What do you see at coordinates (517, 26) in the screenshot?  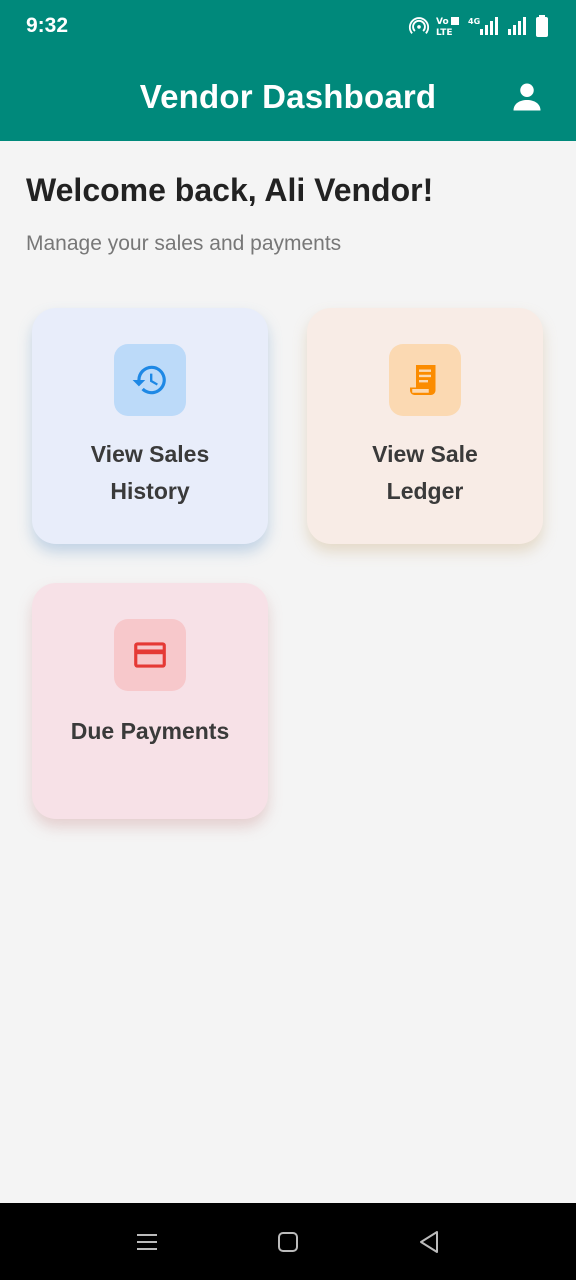 I see `signal-icon` at bounding box center [517, 26].